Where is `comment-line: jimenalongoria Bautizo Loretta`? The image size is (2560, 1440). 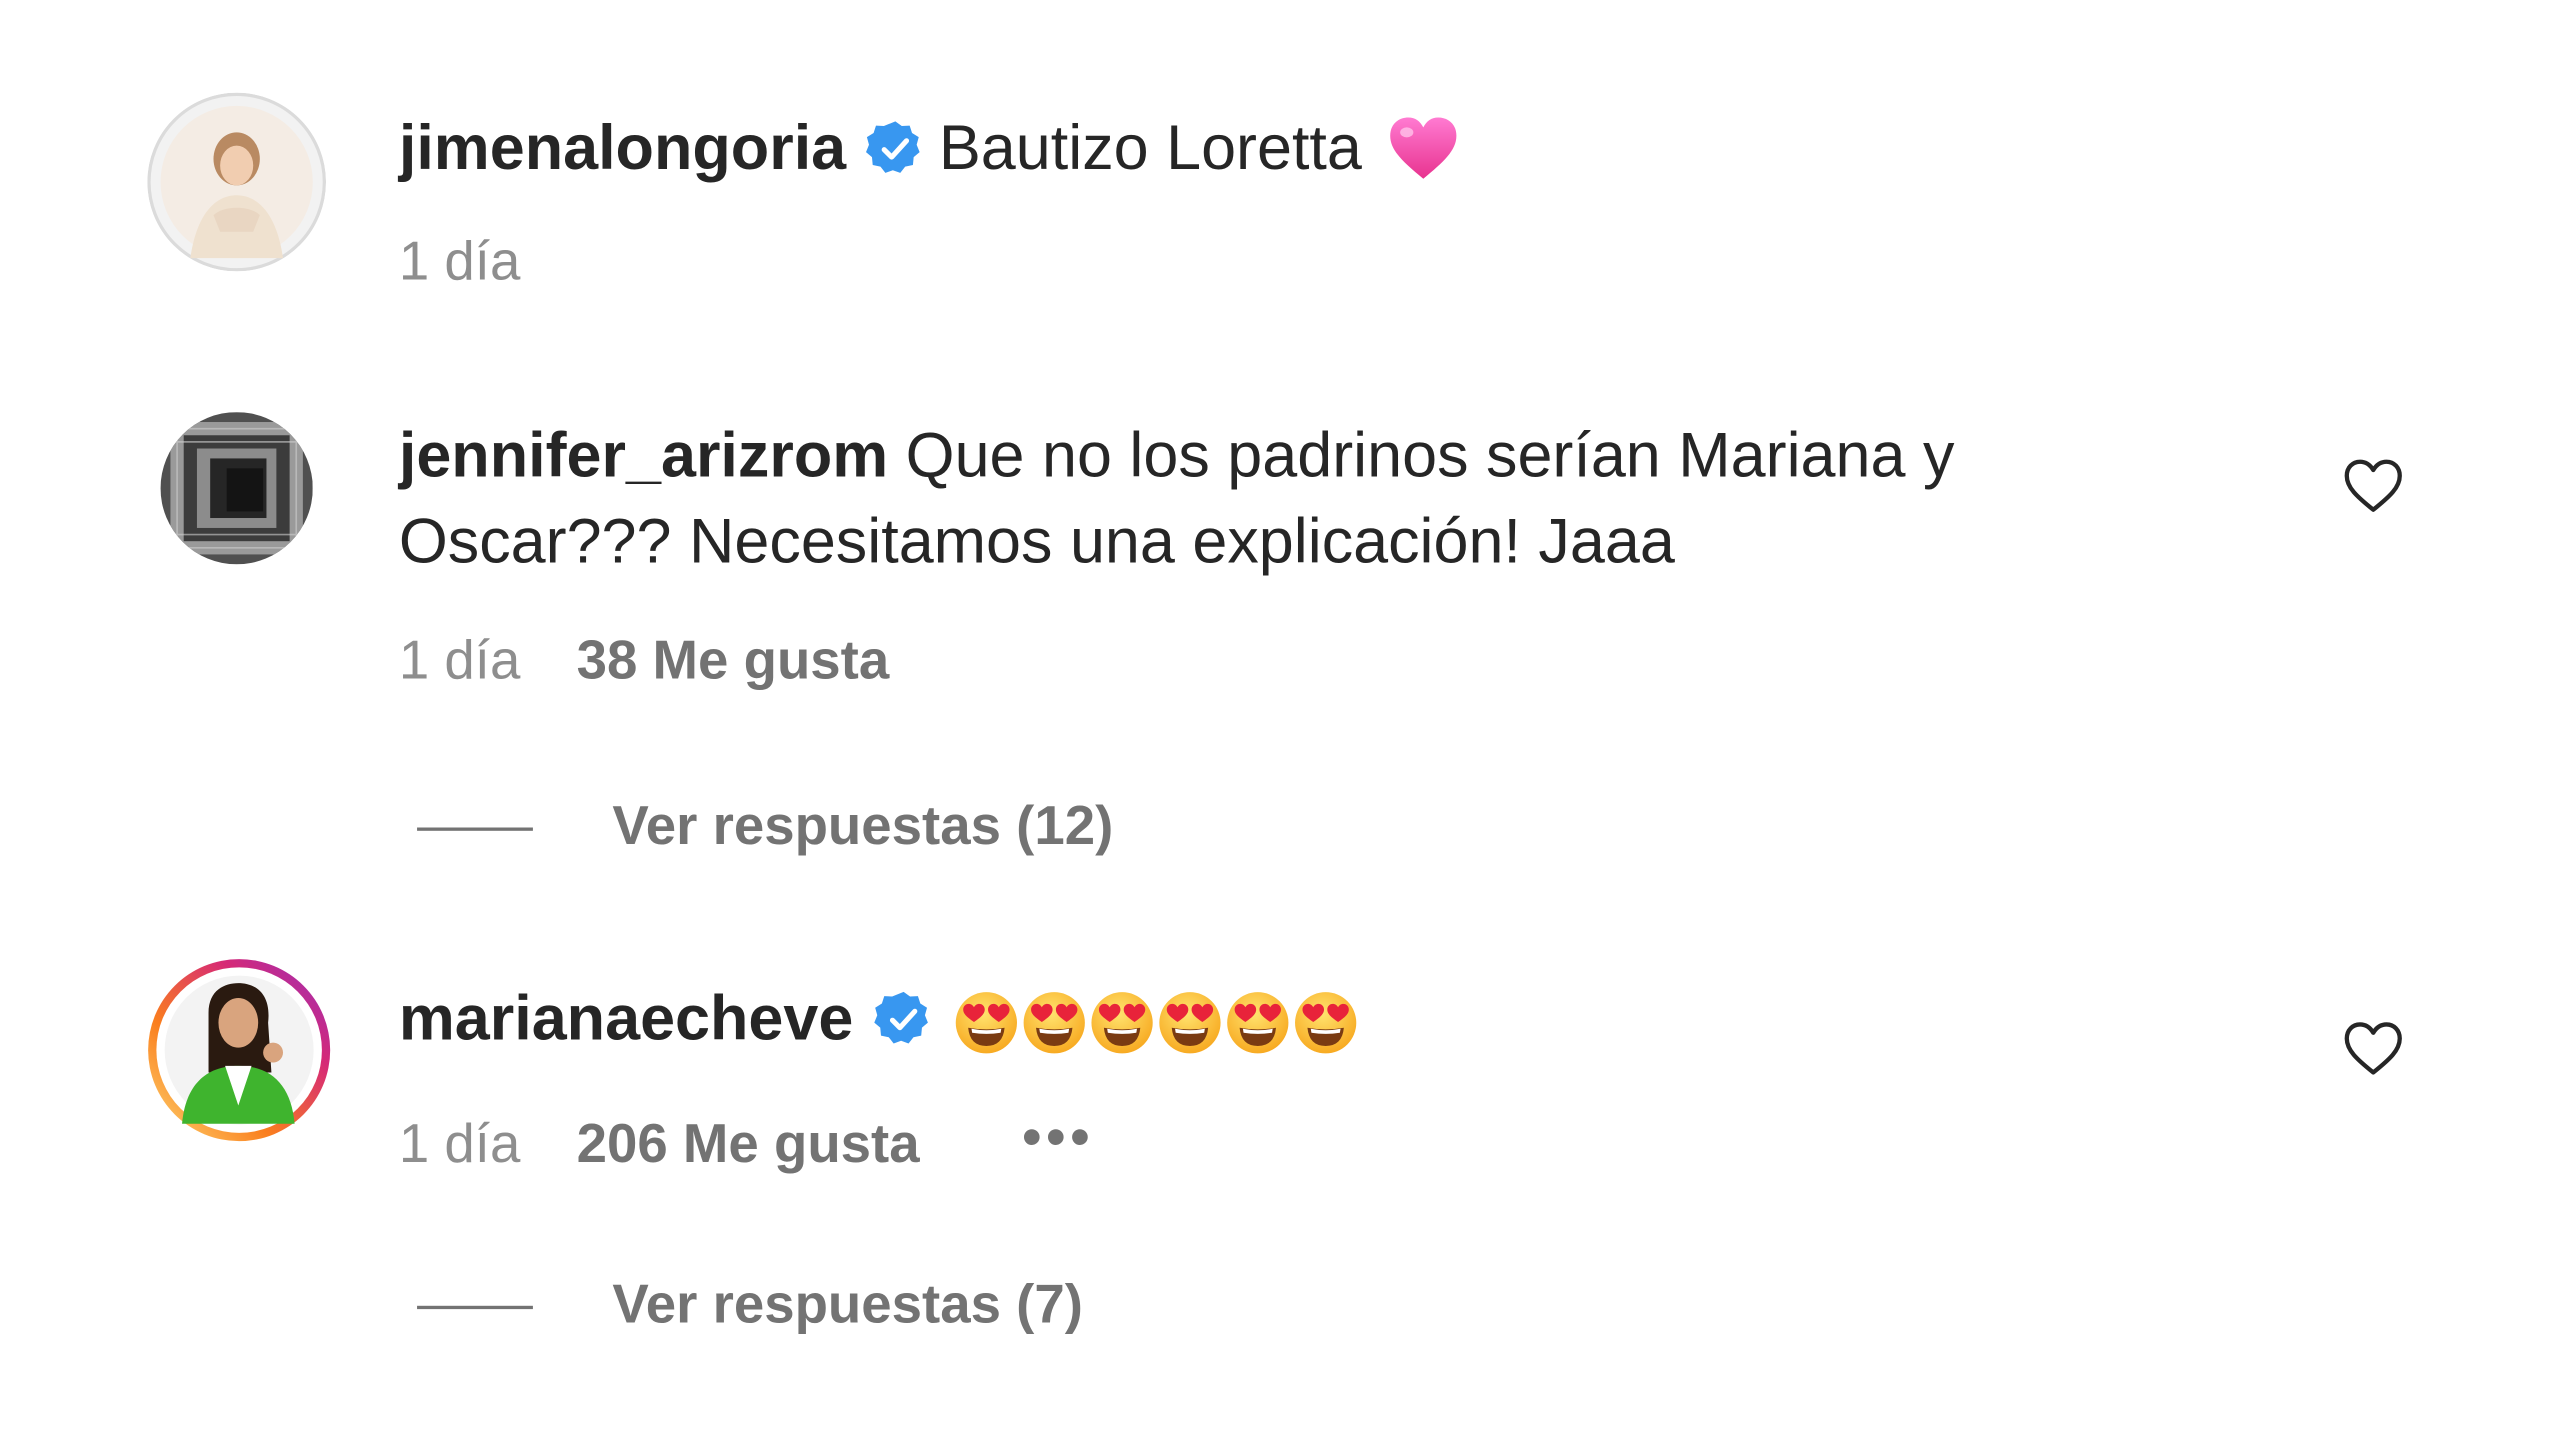
comment-line: jimenalongoria Bautizo Loretta is located at coordinates (929, 155).